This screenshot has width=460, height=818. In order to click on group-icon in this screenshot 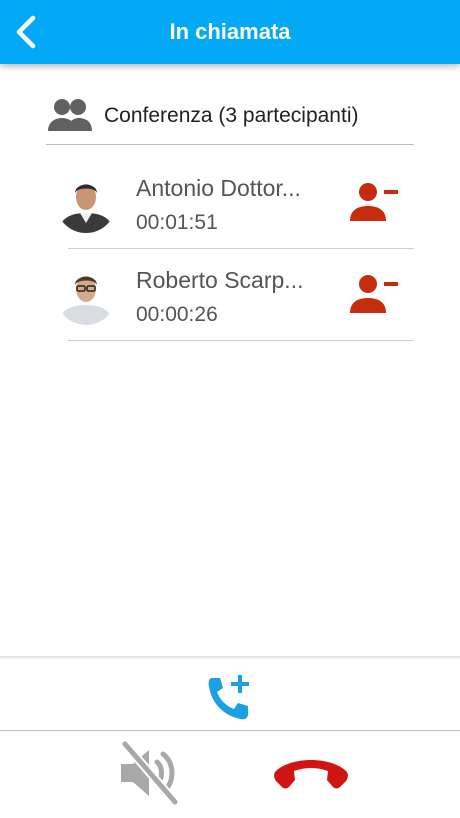, I will do `click(70, 115)`.